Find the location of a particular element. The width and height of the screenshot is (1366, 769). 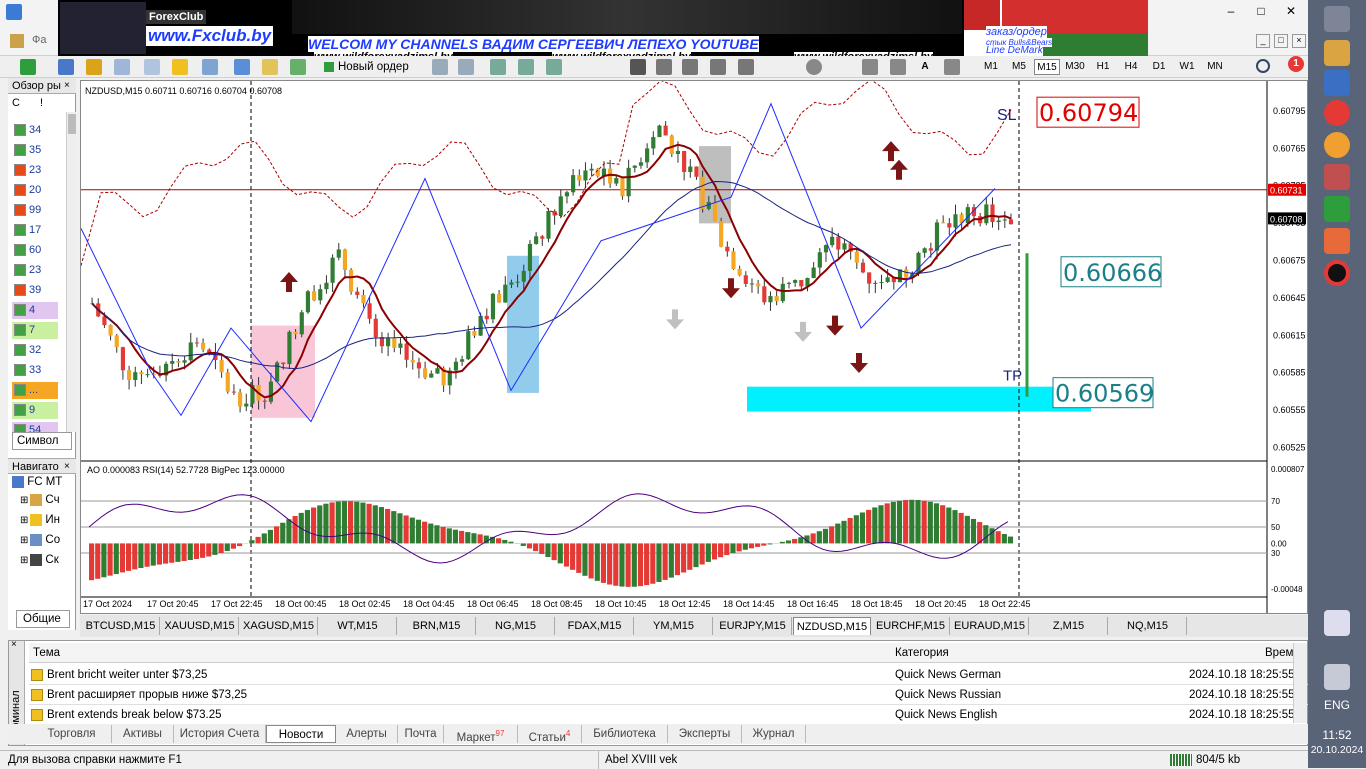

chart-tab: XAGUSD,M15 is located at coordinates (279, 626).